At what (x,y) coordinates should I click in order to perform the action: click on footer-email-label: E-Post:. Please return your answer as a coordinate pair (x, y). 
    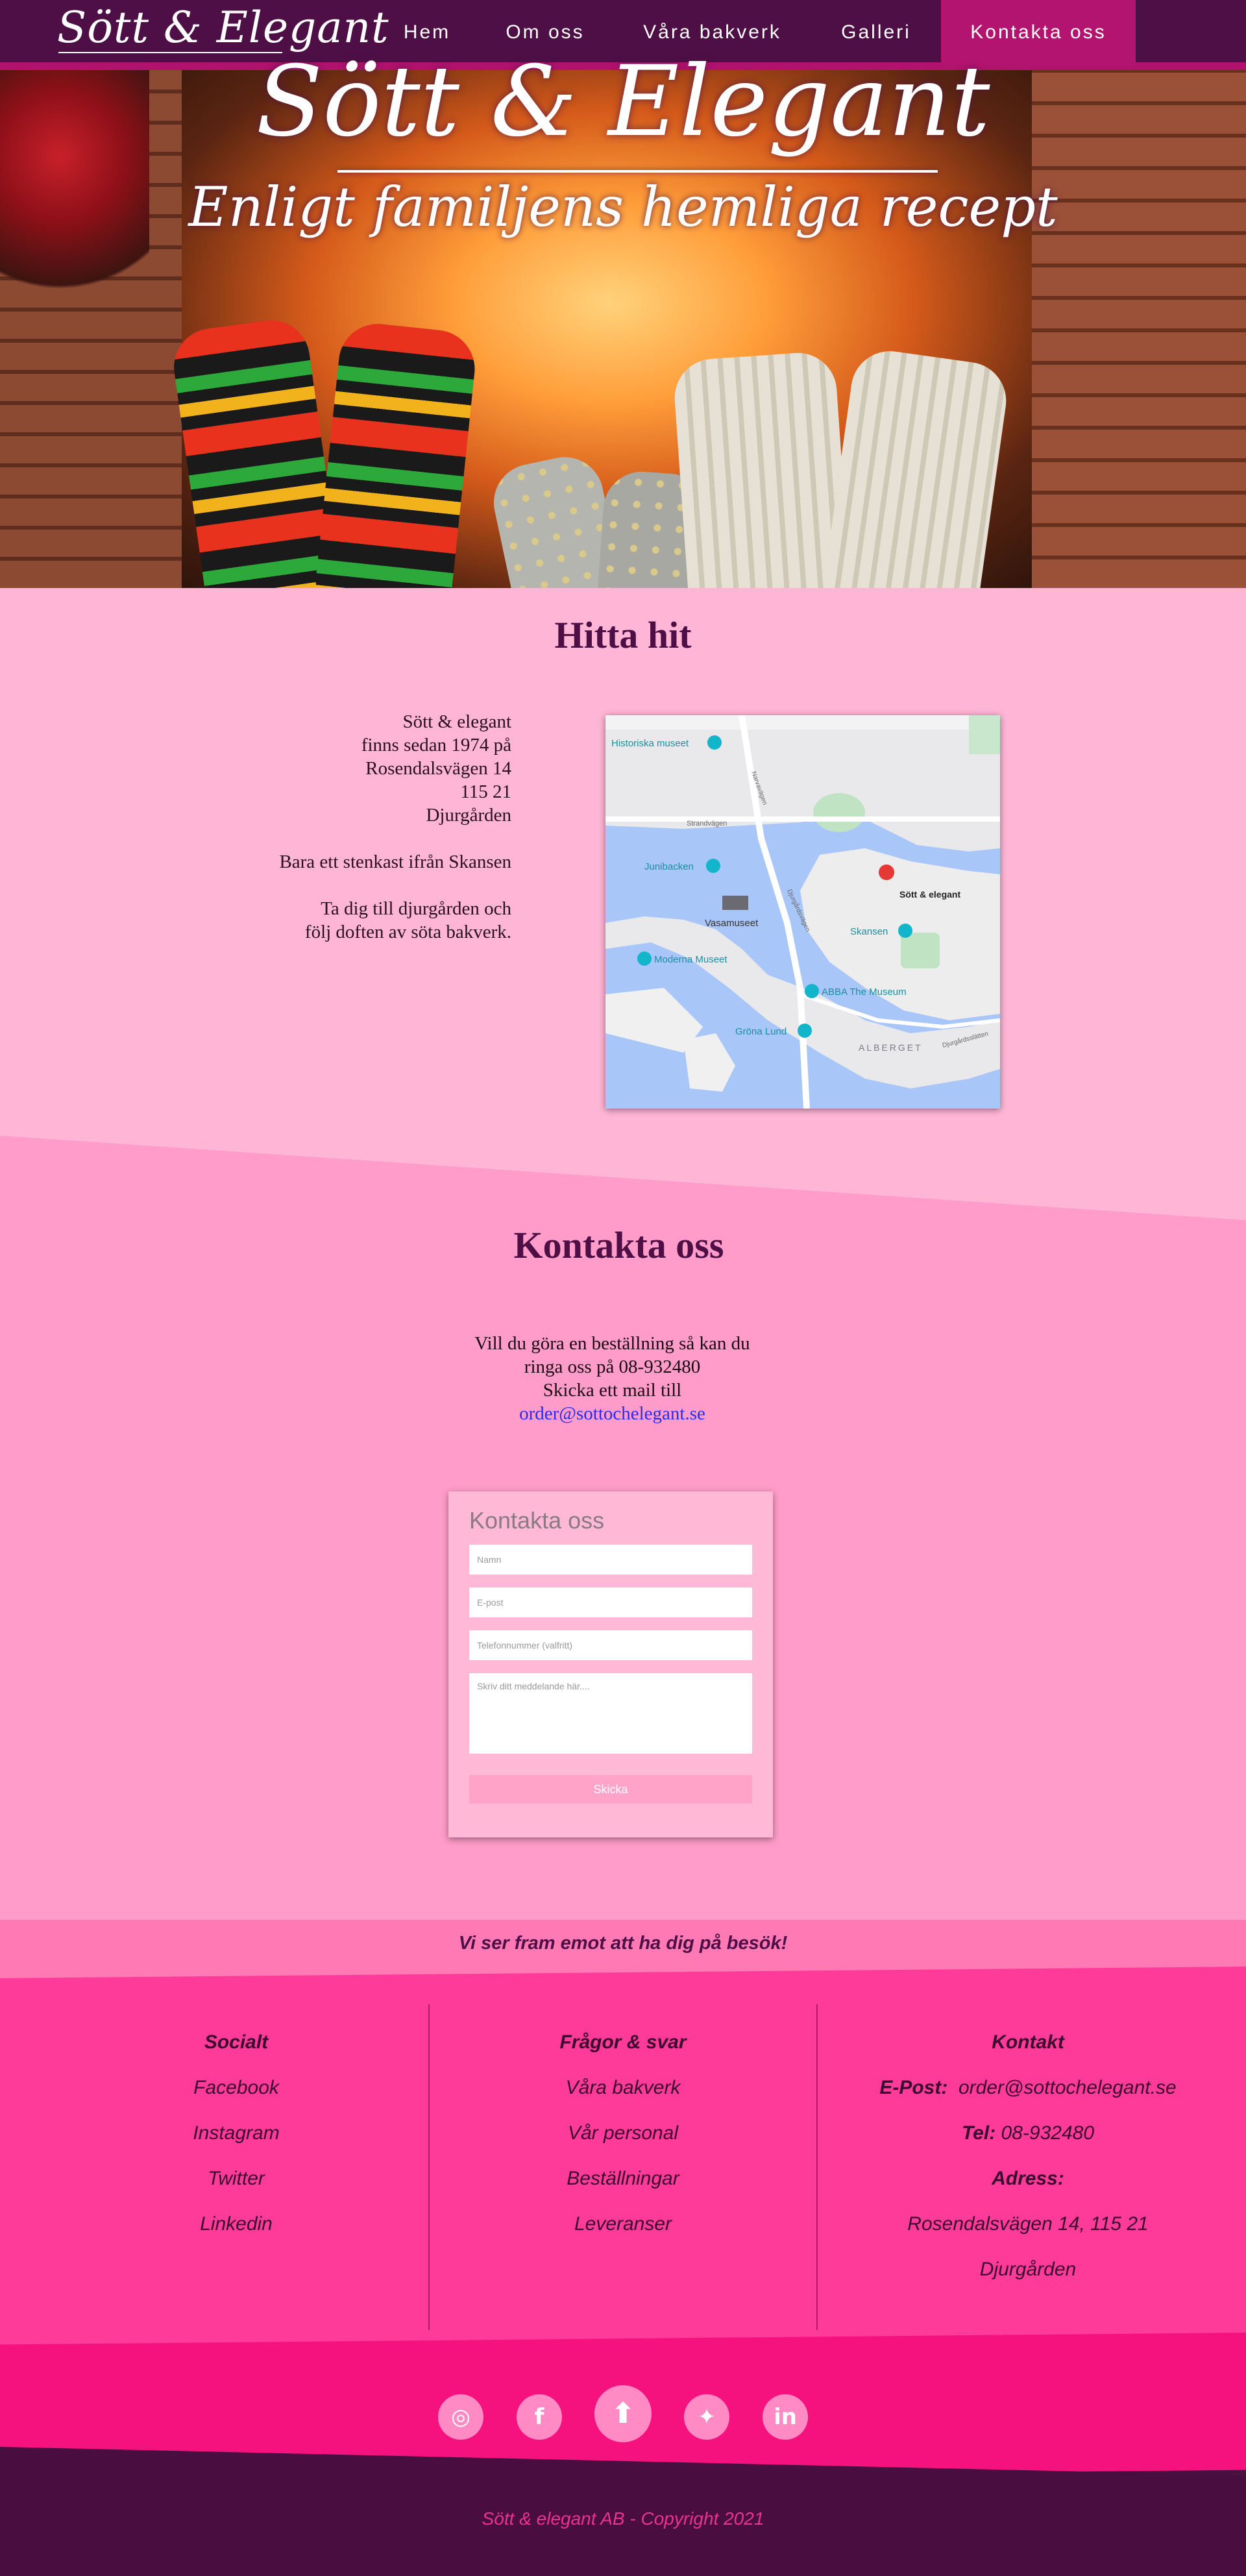
    Looking at the image, I should click on (913, 2087).